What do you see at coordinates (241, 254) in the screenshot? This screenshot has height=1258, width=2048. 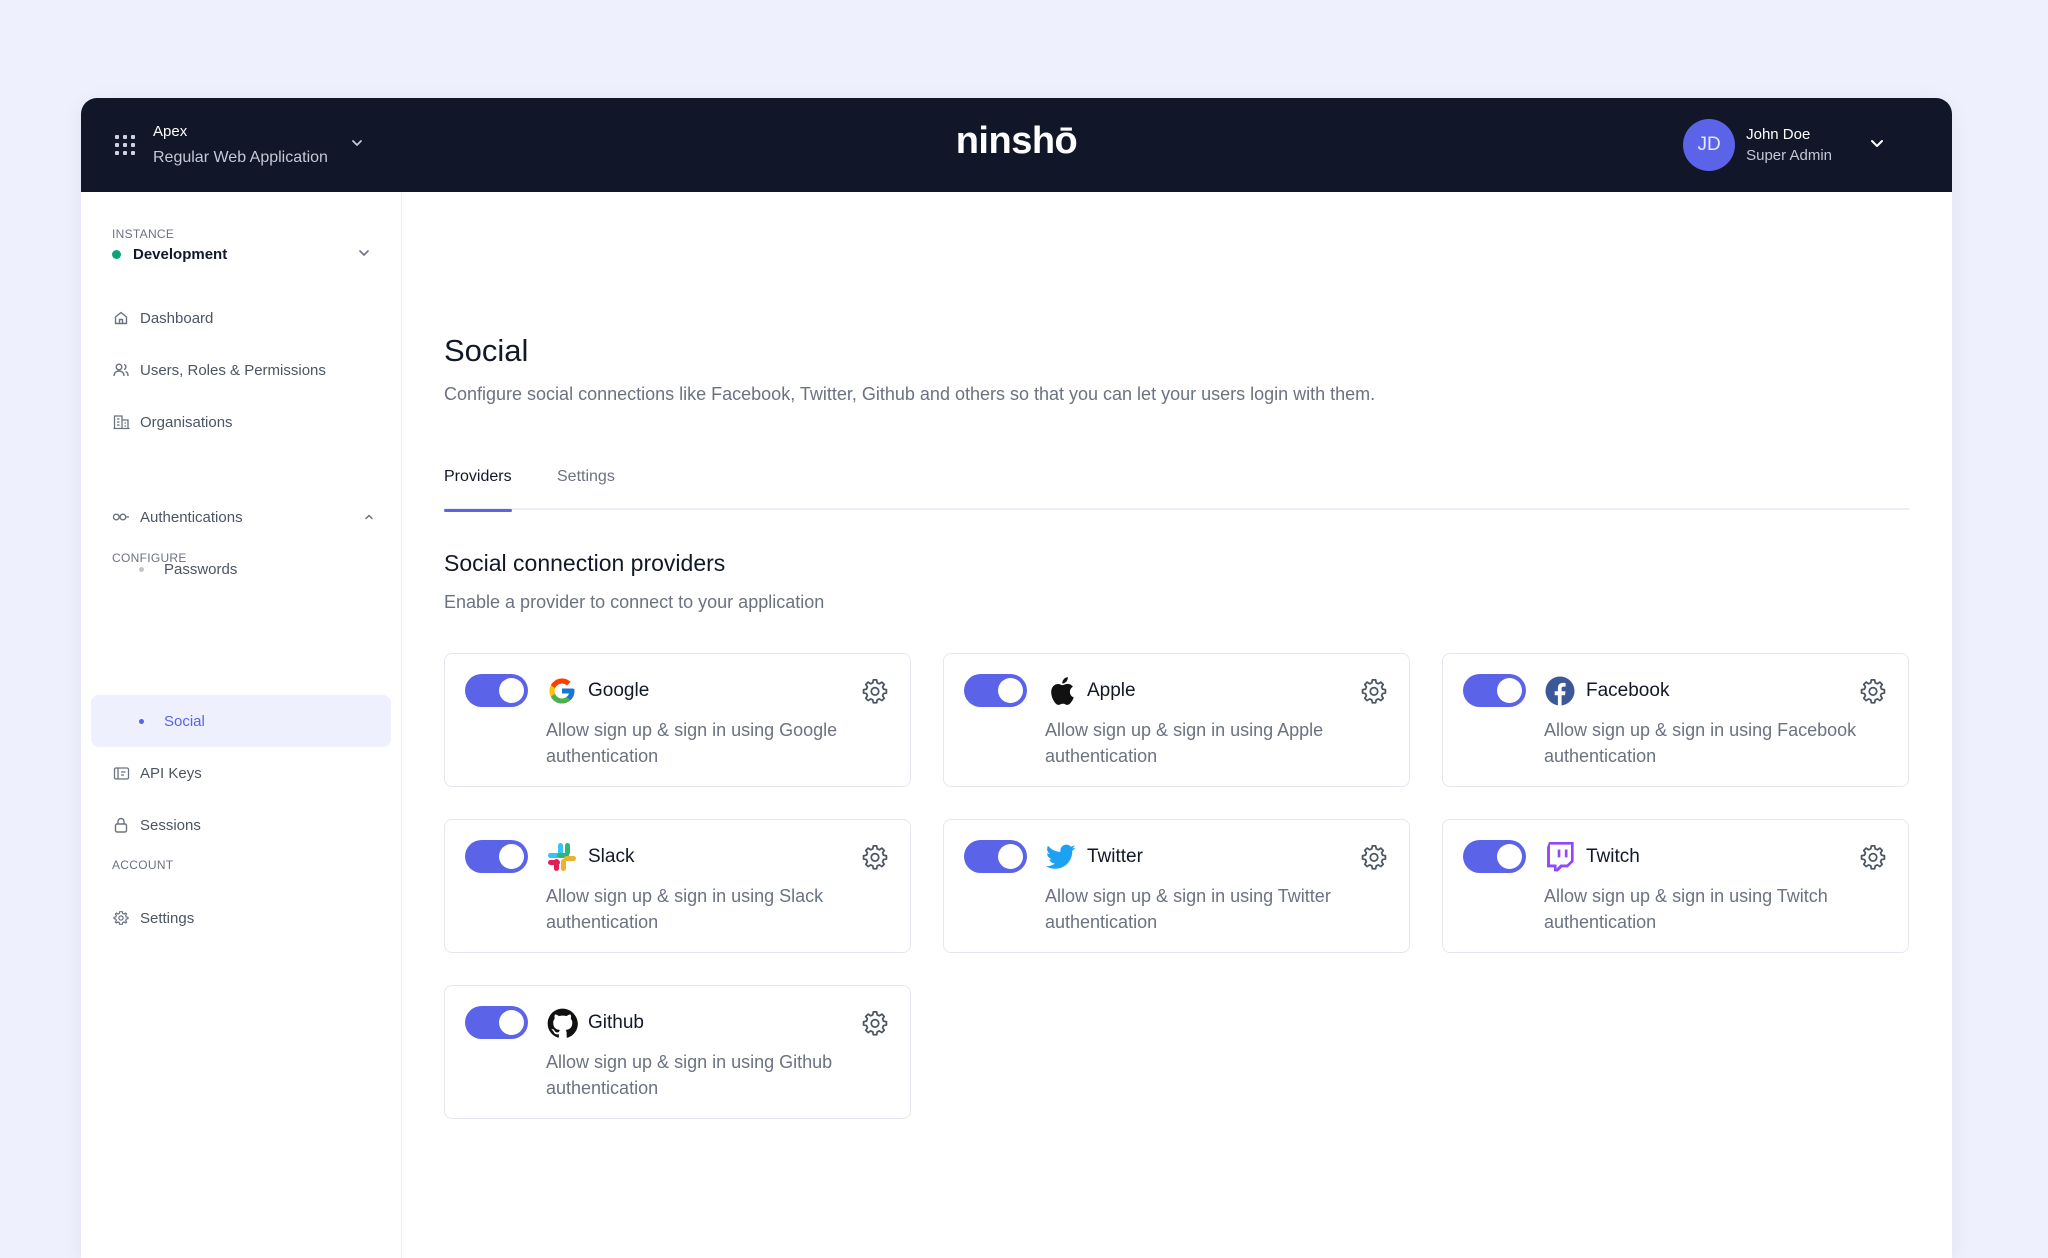 I see `instance-selector: Development` at bounding box center [241, 254].